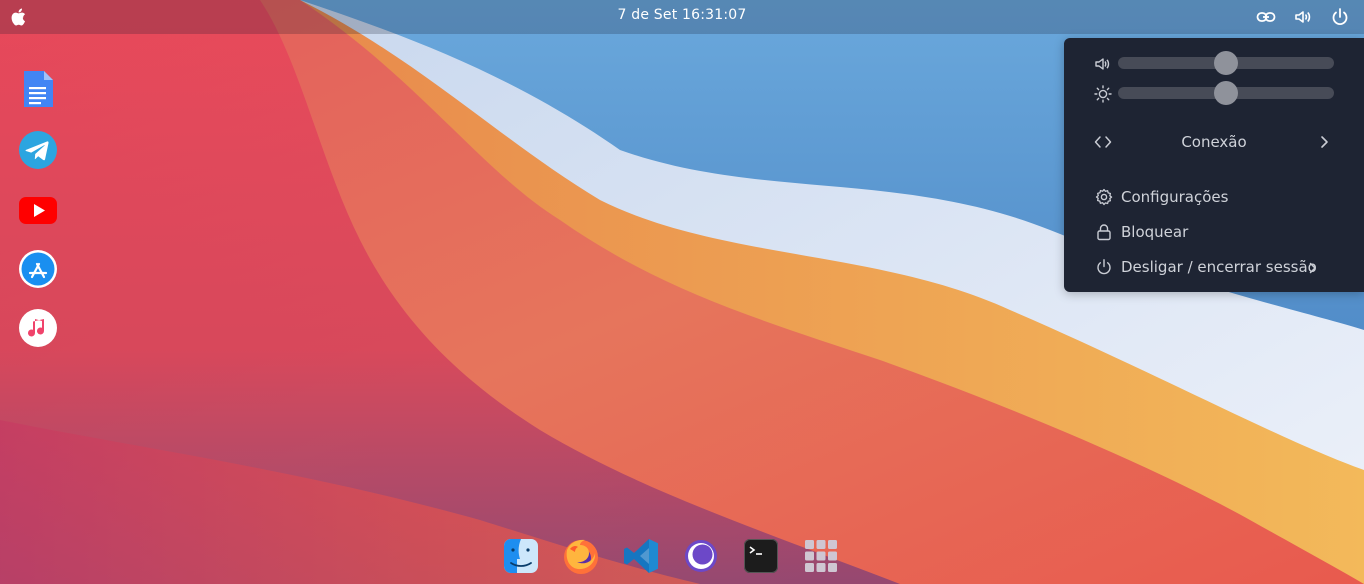 This screenshot has width=1364, height=584. I want to click on lock-icon, so click(1104, 232).